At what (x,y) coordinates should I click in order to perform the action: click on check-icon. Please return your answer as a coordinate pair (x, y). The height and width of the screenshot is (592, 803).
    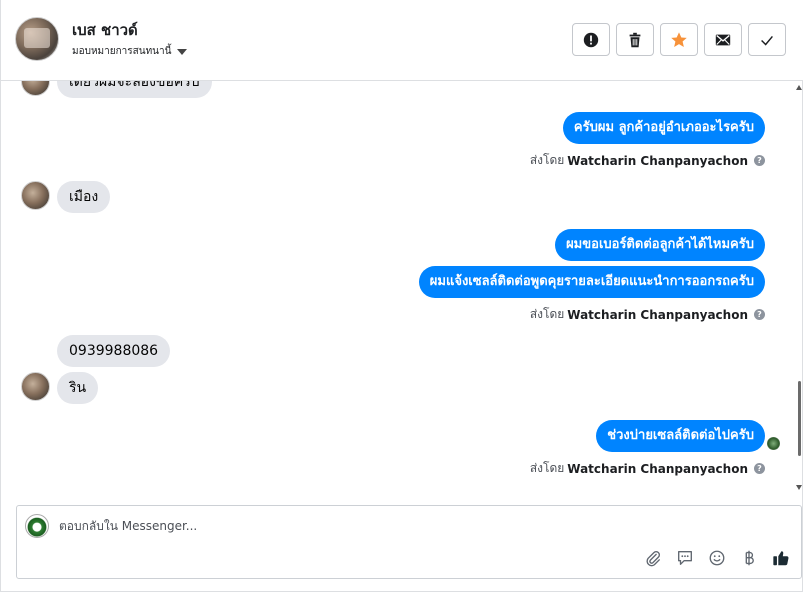
    Looking at the image, I should click on (767, 40).